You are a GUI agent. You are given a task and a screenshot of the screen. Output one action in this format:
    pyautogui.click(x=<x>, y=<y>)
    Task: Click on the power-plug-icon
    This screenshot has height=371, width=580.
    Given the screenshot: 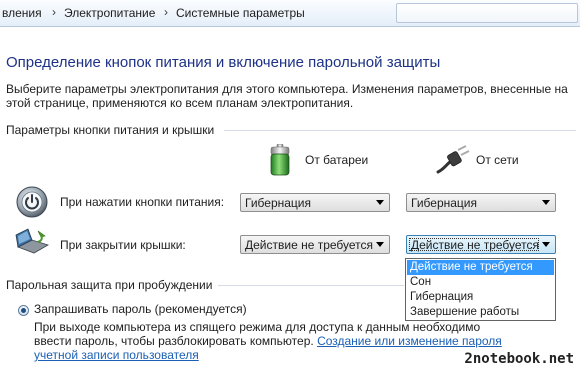 What is the action you would take?
    pyautogui.click(x=453, y=162)
    